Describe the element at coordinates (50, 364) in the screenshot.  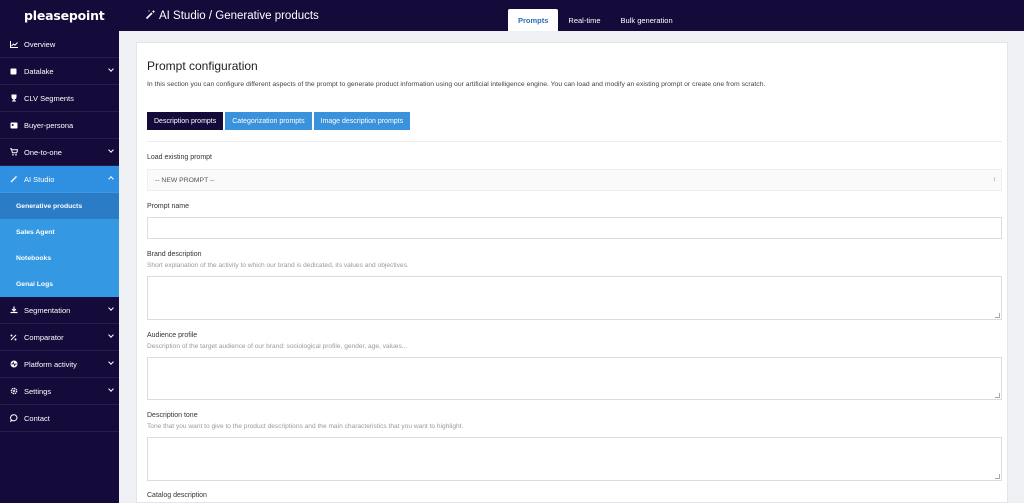
I see `sidebar-item-label: Platform activity` at that location.